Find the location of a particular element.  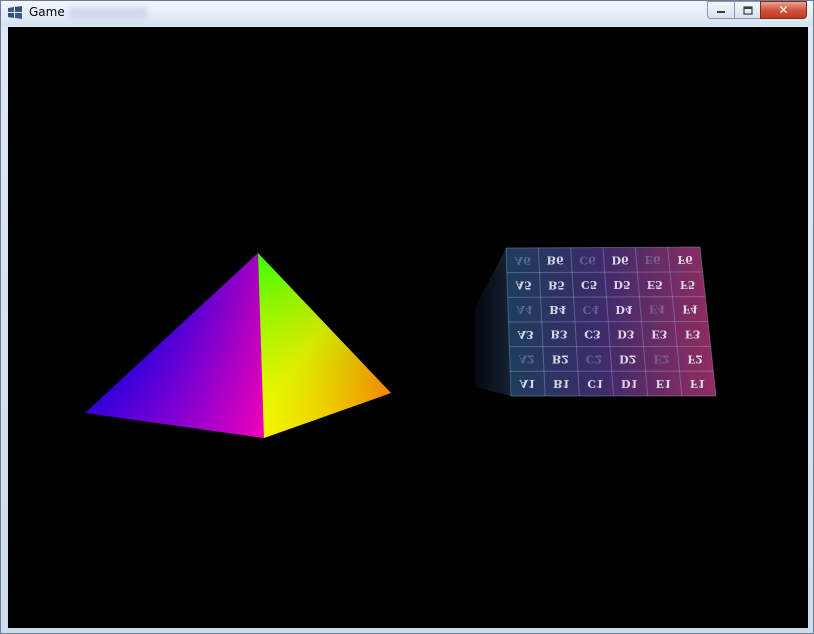

cube-cell-label: A4 is located at coordinates (525, 309).